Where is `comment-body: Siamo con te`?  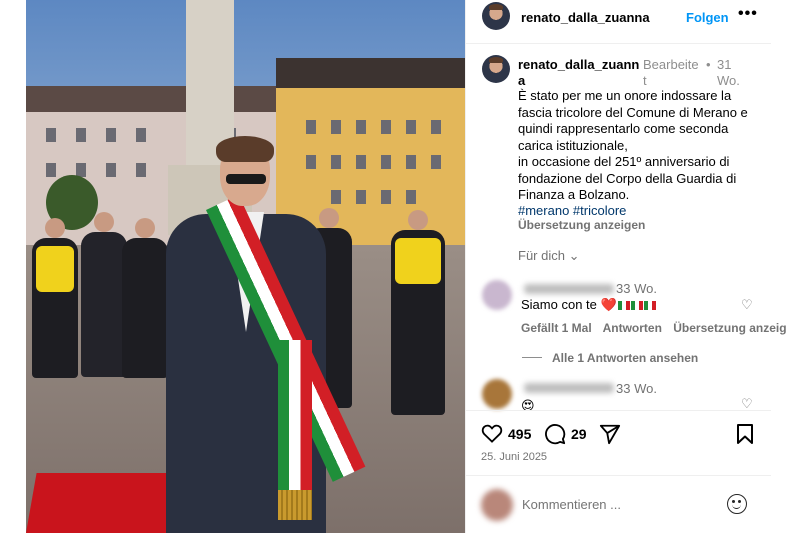 comment-body: Siamo con te is located at coordinates (559, 304).